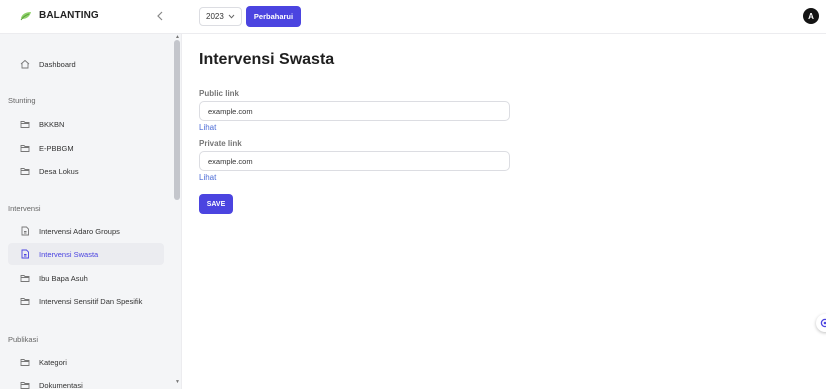  I want to click on brand-name: BALANTING, so click(69, 15).